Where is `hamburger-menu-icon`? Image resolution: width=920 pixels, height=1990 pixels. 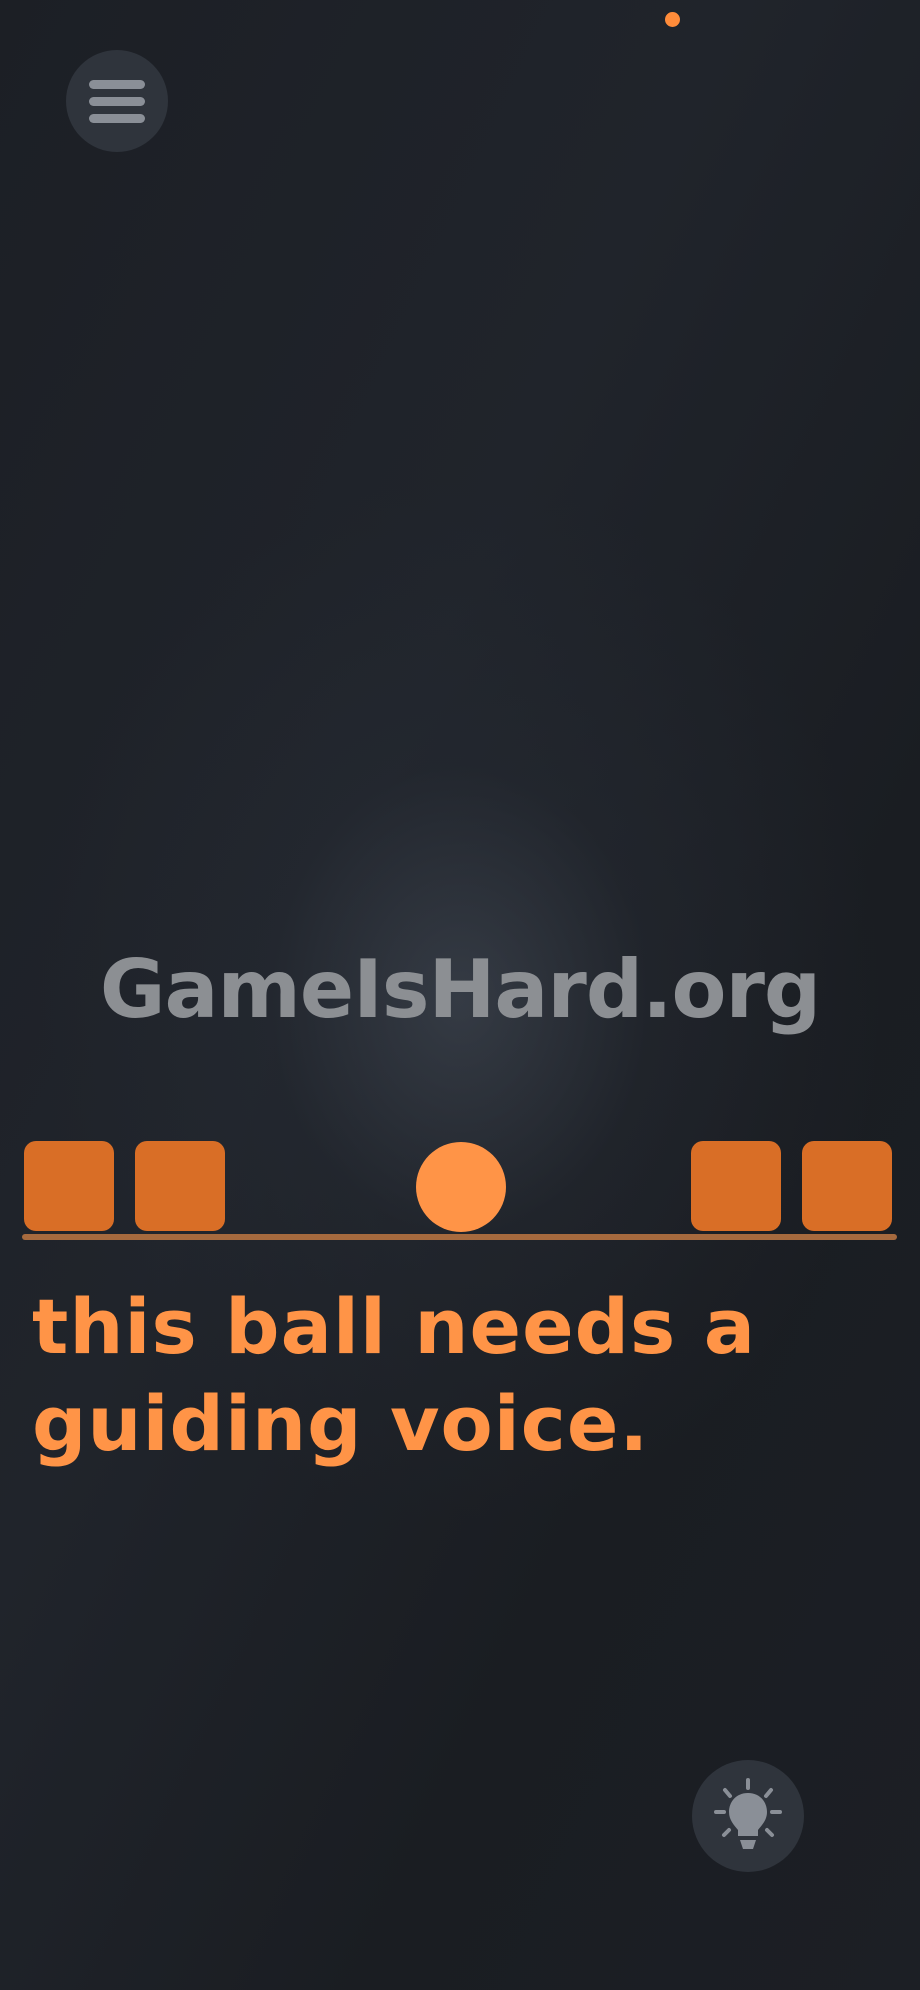 hamburger-menu-icon is located at coordinates (117, 84).